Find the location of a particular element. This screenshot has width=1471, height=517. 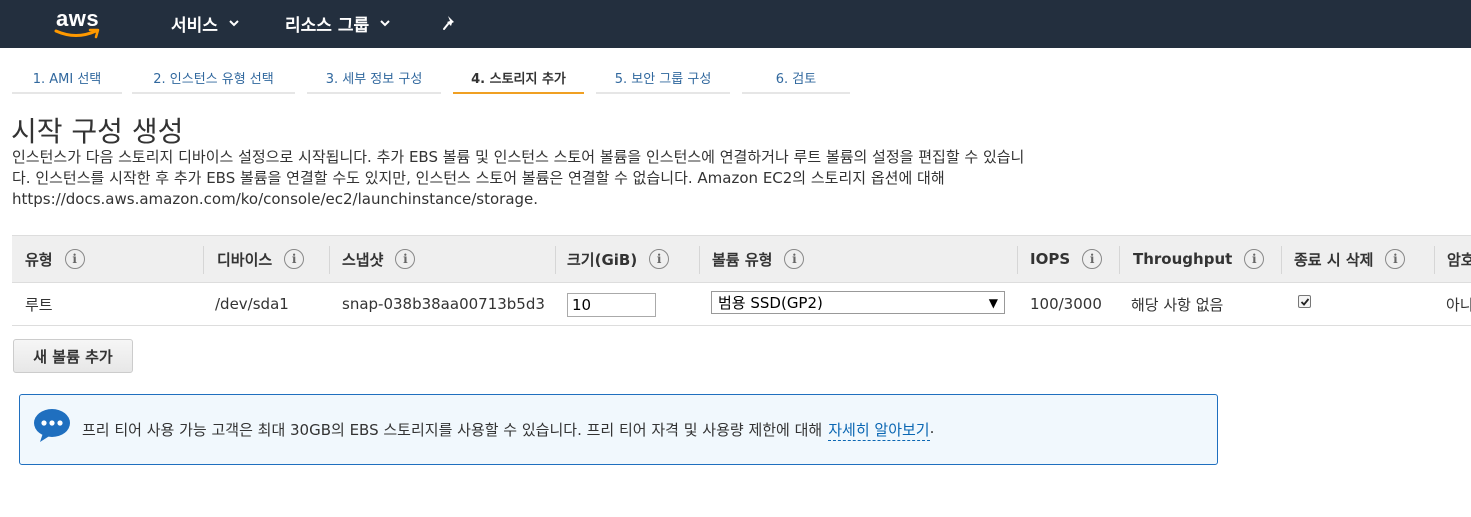

step-1-choose-ami: 1. AMI 선택 is located at coordinates (67, 78).